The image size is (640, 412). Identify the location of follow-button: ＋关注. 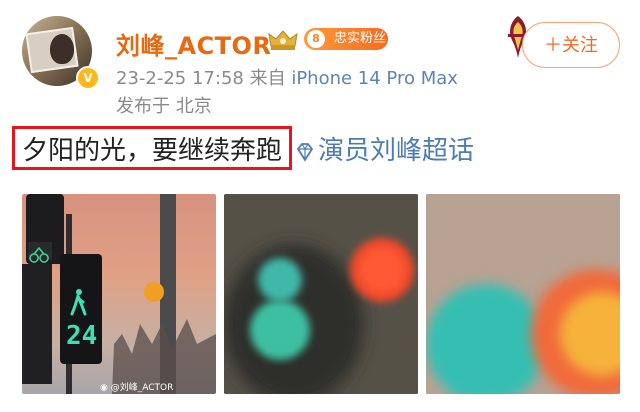
(571, 45).